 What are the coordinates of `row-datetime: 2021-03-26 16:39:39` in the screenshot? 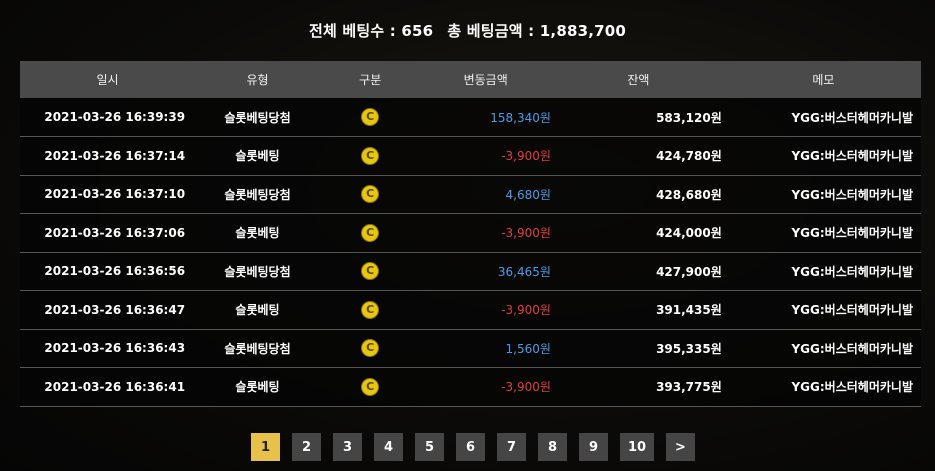 It's located at (115, 117).